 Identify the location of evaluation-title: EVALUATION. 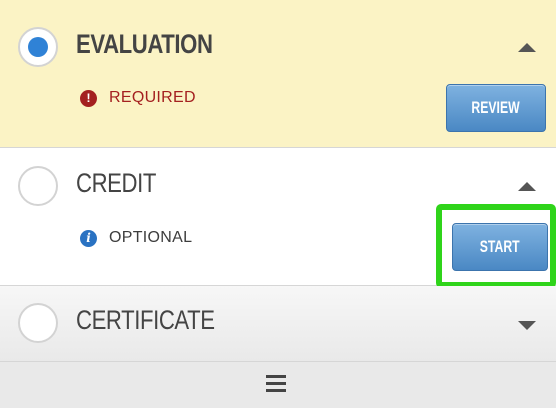
(144, 44).